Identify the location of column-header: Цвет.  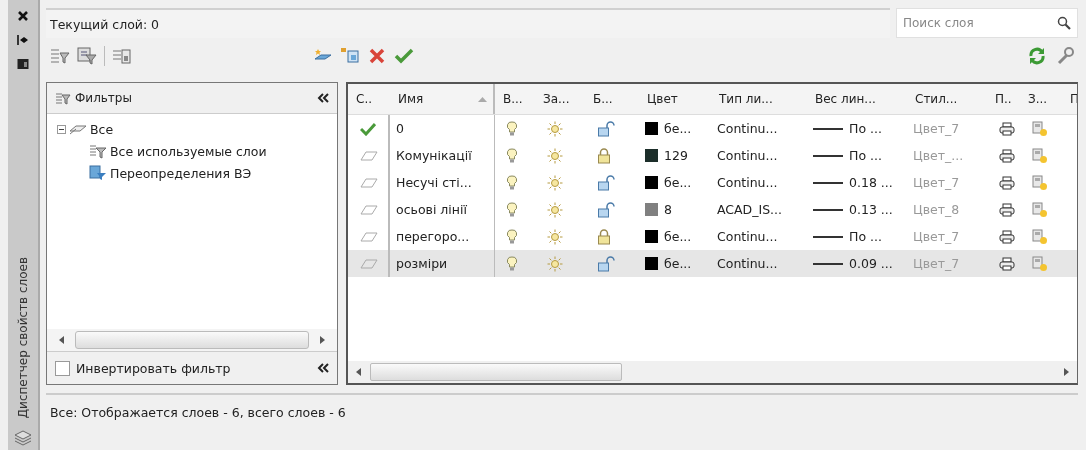
(675, 99).